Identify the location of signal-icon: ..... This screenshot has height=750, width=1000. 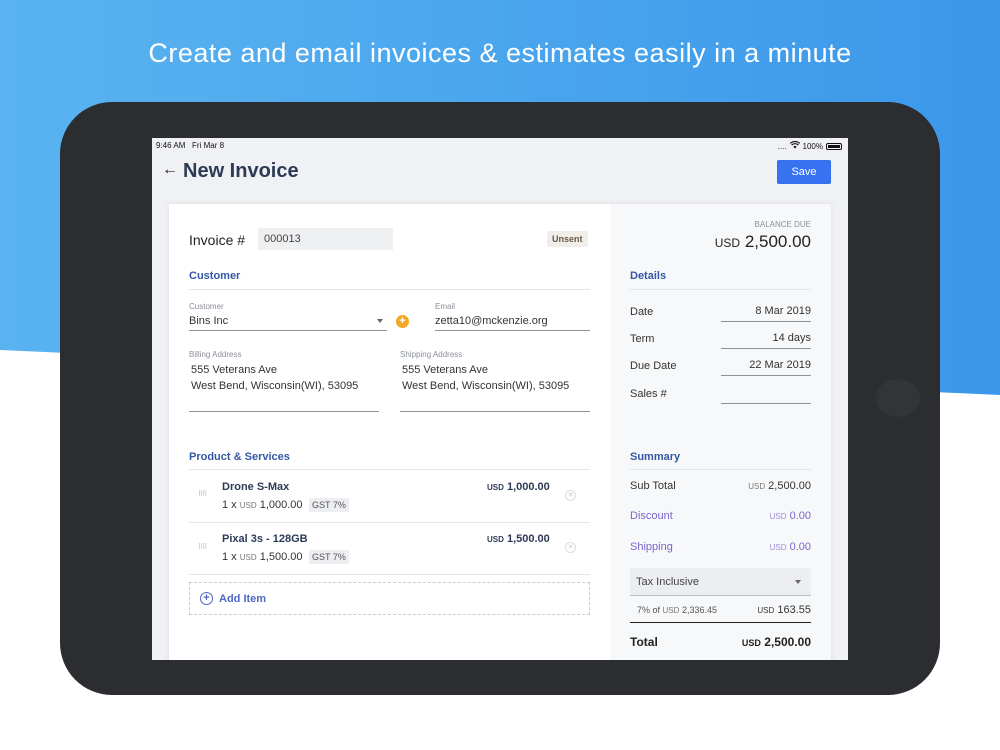
(782, 146).